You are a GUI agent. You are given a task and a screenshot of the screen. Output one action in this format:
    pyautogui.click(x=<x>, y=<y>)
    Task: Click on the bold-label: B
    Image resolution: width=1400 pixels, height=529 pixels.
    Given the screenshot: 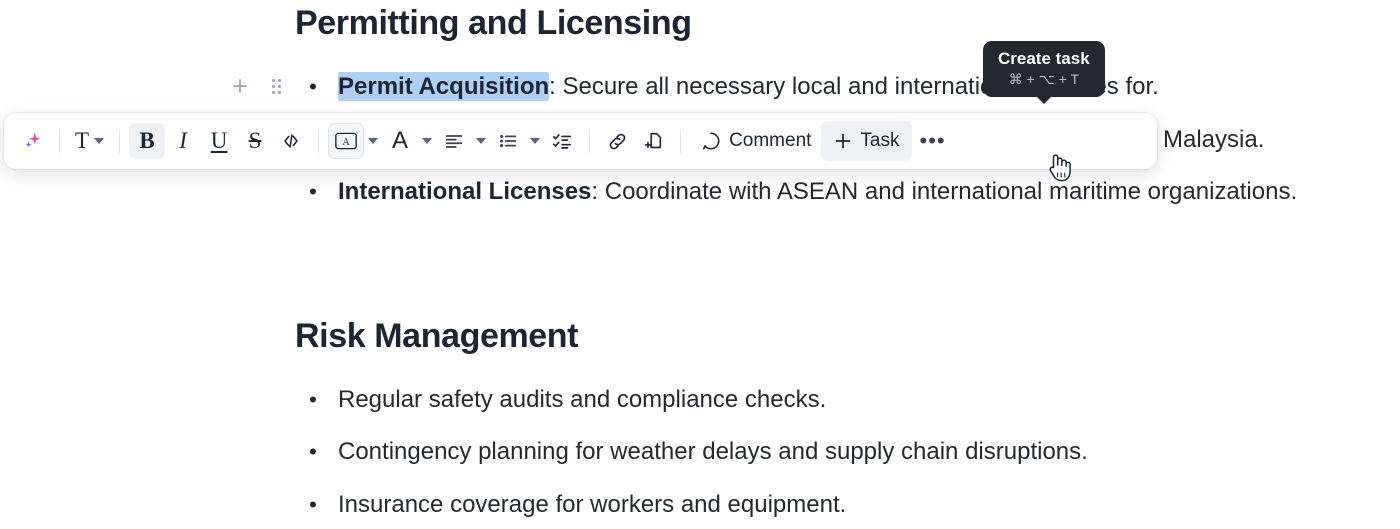 What is the action you would take?
    pyautogui.click(x=147, y=140)
    